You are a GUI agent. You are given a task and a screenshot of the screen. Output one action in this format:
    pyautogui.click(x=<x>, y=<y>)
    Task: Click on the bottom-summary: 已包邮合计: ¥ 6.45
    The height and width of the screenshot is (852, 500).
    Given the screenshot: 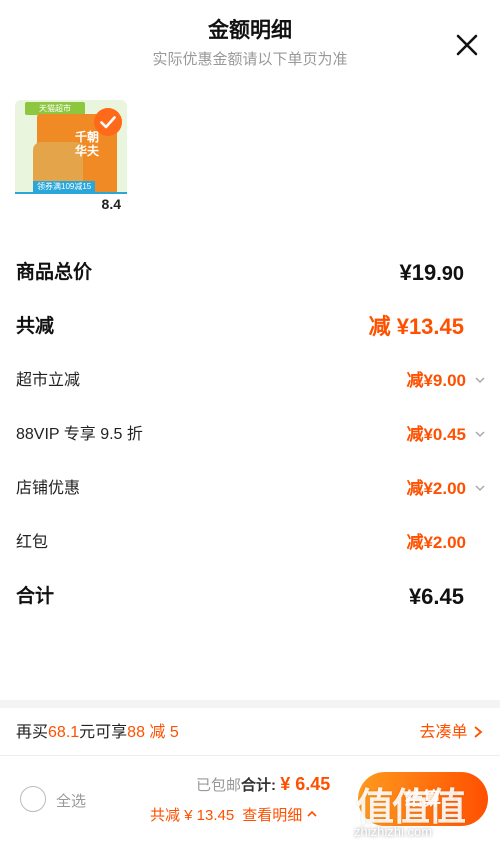 What is the action you would take?
    pyautogui.click(x=263, y=784)
    